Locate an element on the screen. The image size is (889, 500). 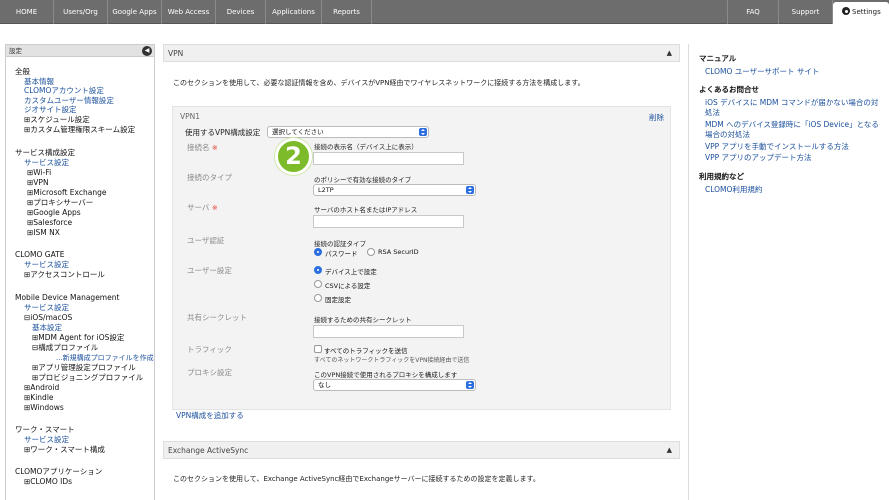
sidebar-item-windows: ⊞Windows is located at coordinates (44, 408).